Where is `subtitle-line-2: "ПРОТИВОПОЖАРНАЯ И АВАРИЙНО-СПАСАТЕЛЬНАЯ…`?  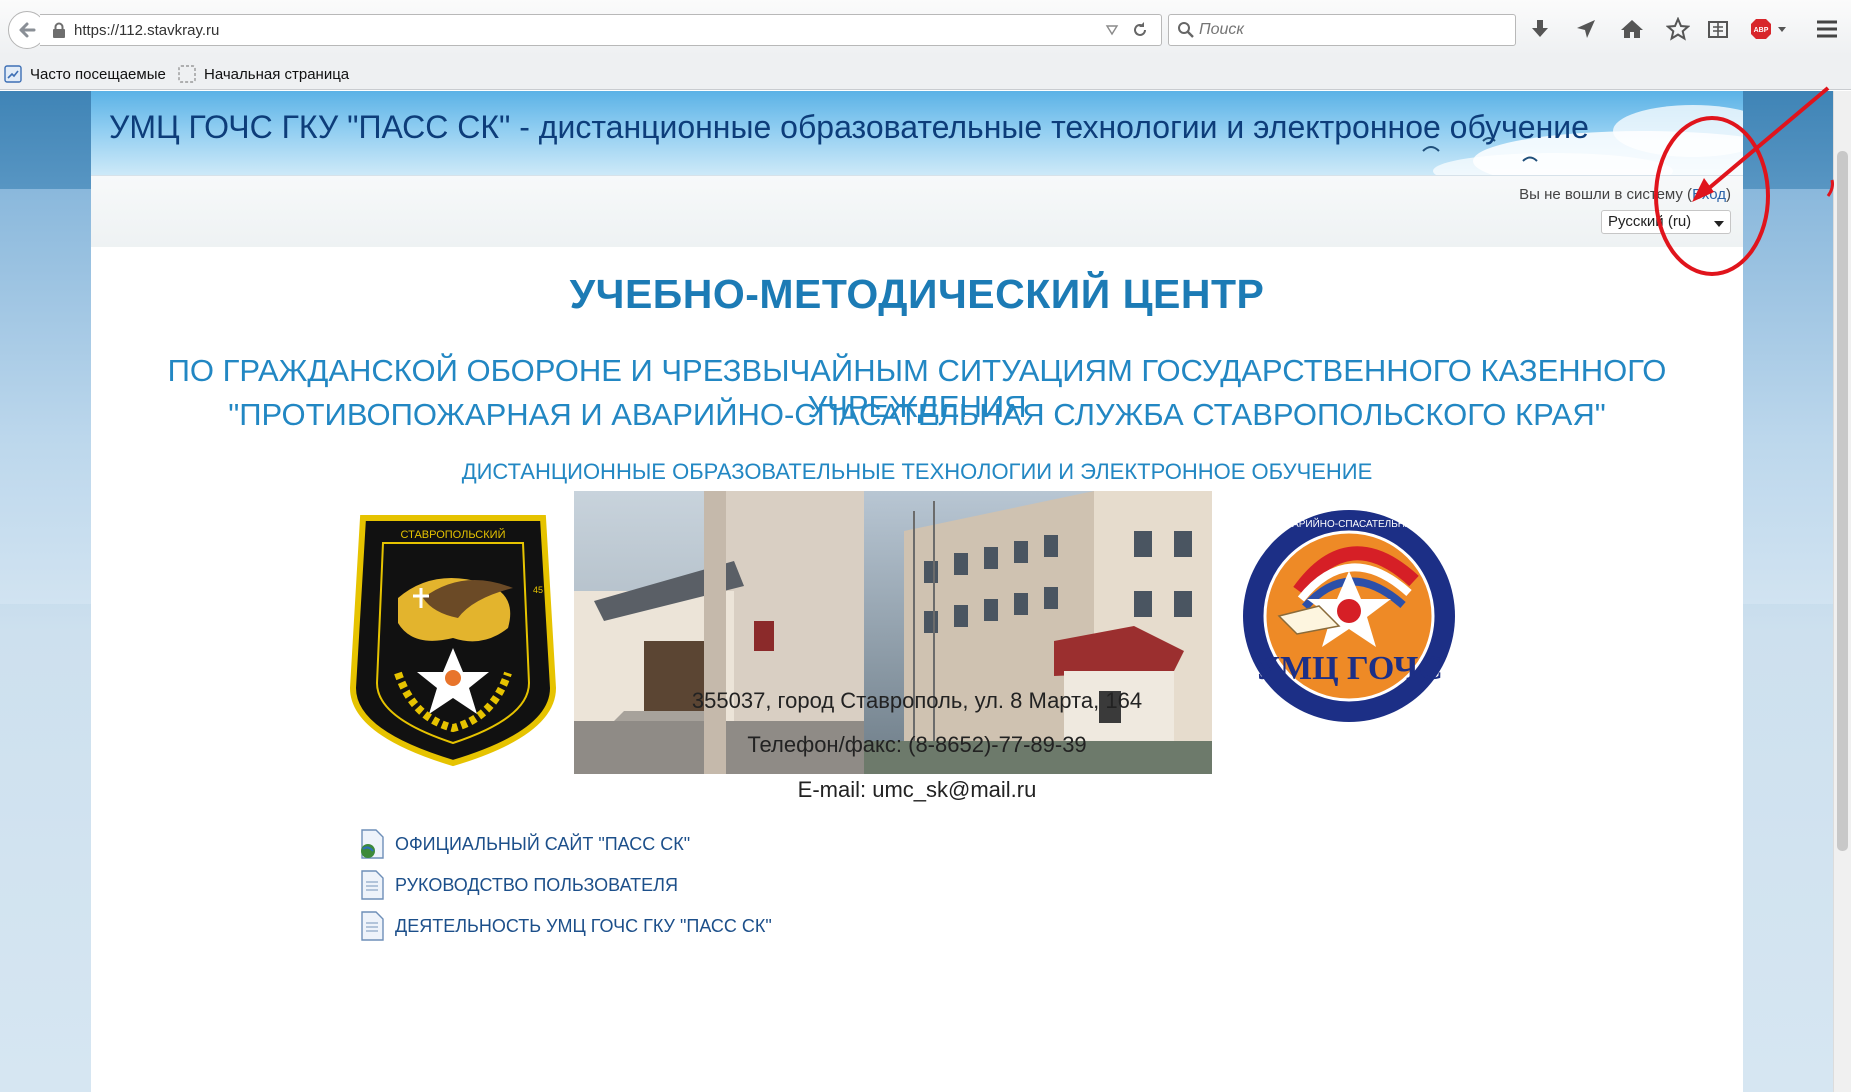 subtitle-line-2: "ПРОТИВОПОЖАРНАЯ И АВАРИЙНО-СПАСАТЕЛЬНАЯ… is located at coordinates (917, 414).